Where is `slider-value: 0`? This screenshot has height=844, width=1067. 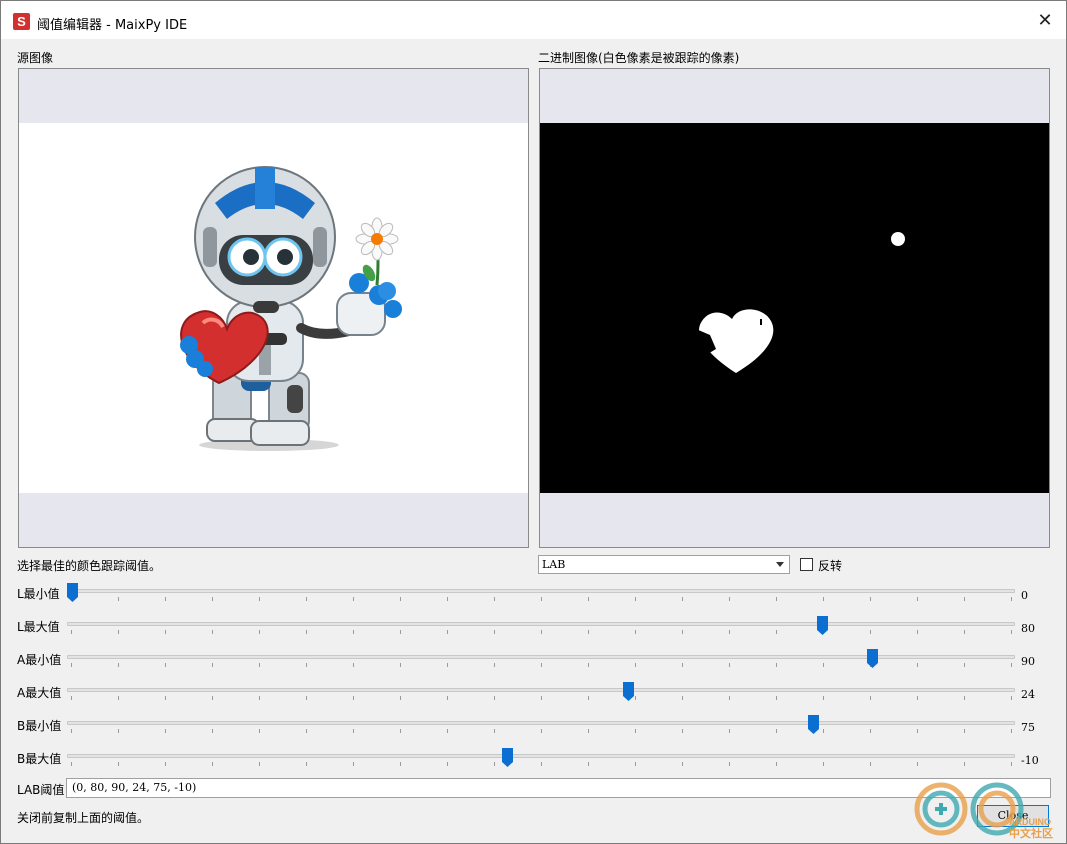 slider-value: 0 is located at coordinates (1024, 595).